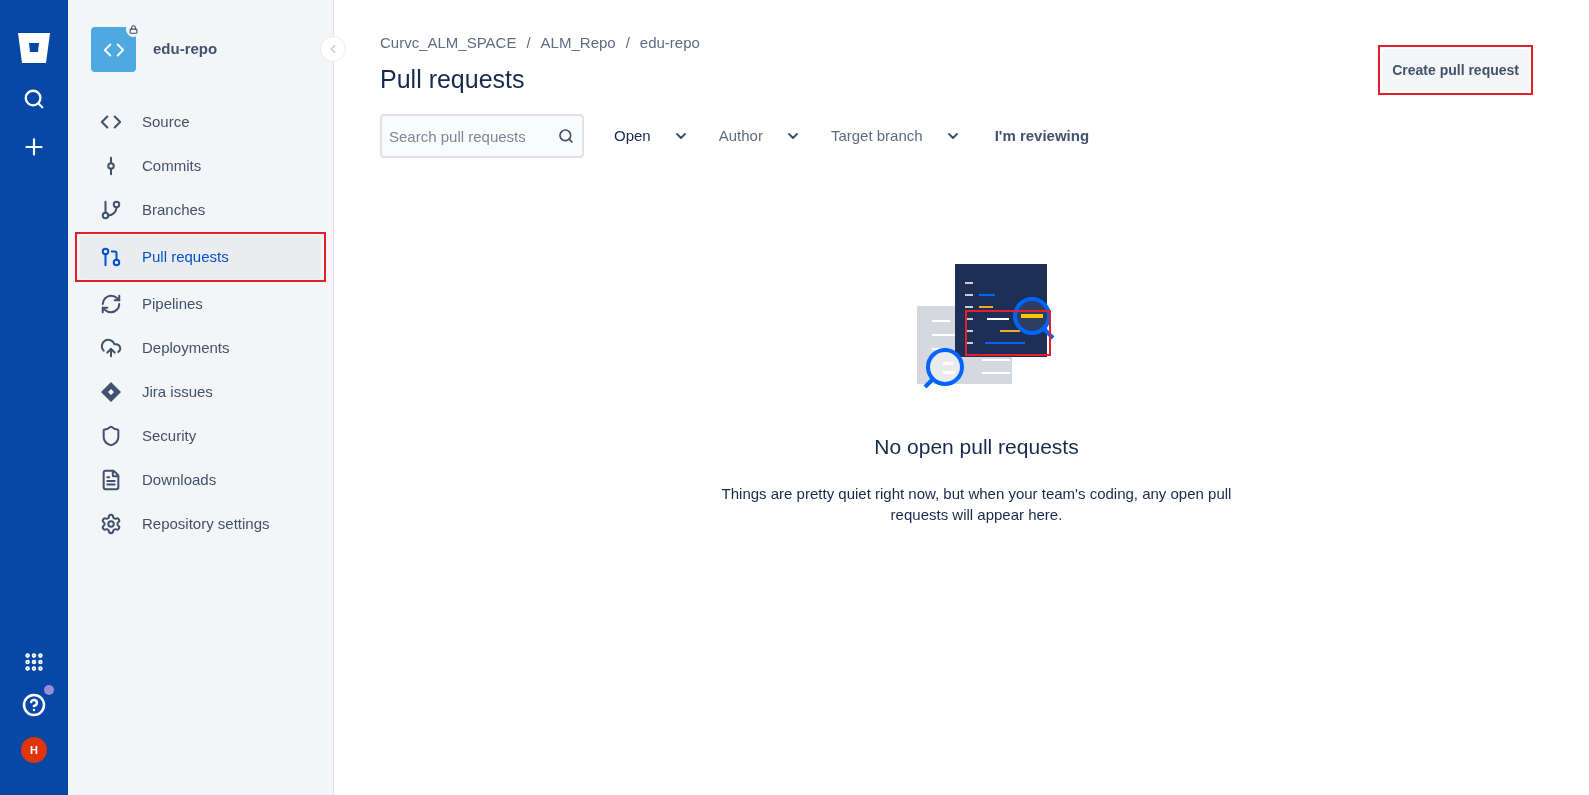  What do you see at coordinates (1455, 70) in the screenshot?
I see `create-pull-request-button: Create pull request` at bounding box center [1455, 70].